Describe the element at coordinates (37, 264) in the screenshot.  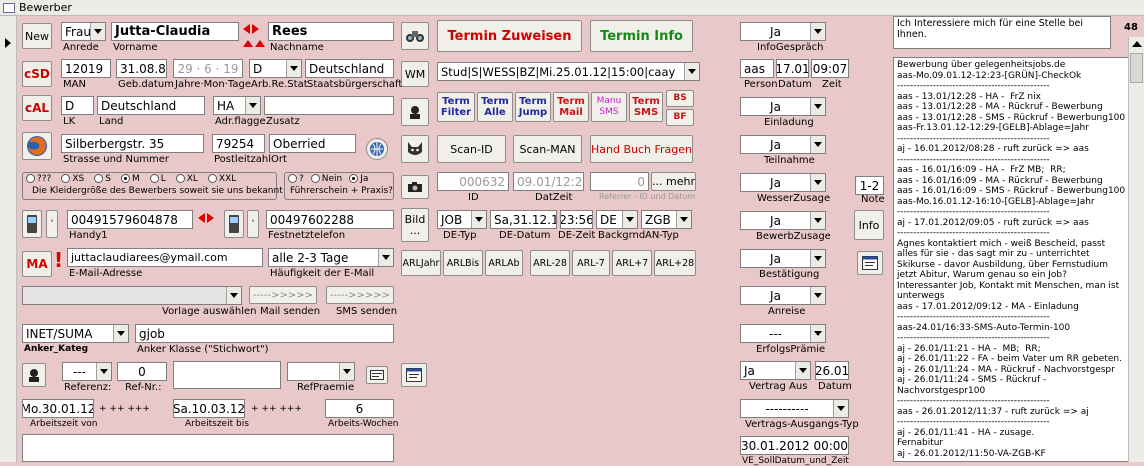
I see `ma-button: MA` at that location.